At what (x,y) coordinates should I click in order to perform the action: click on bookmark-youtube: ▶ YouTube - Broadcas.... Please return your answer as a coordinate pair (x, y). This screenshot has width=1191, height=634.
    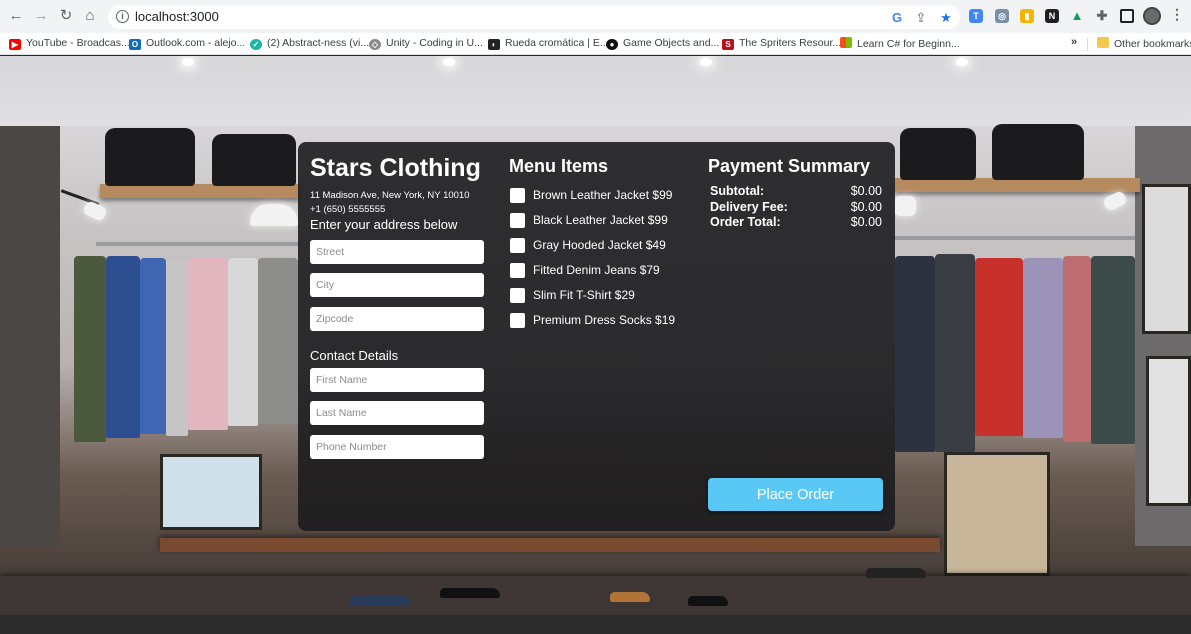
    Looking at the image, I should click on (69, 44).